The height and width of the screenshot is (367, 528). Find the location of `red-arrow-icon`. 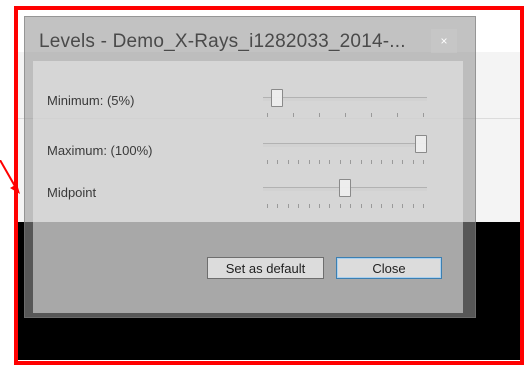

red-arrow-icon is located at coordinates (10, 177).